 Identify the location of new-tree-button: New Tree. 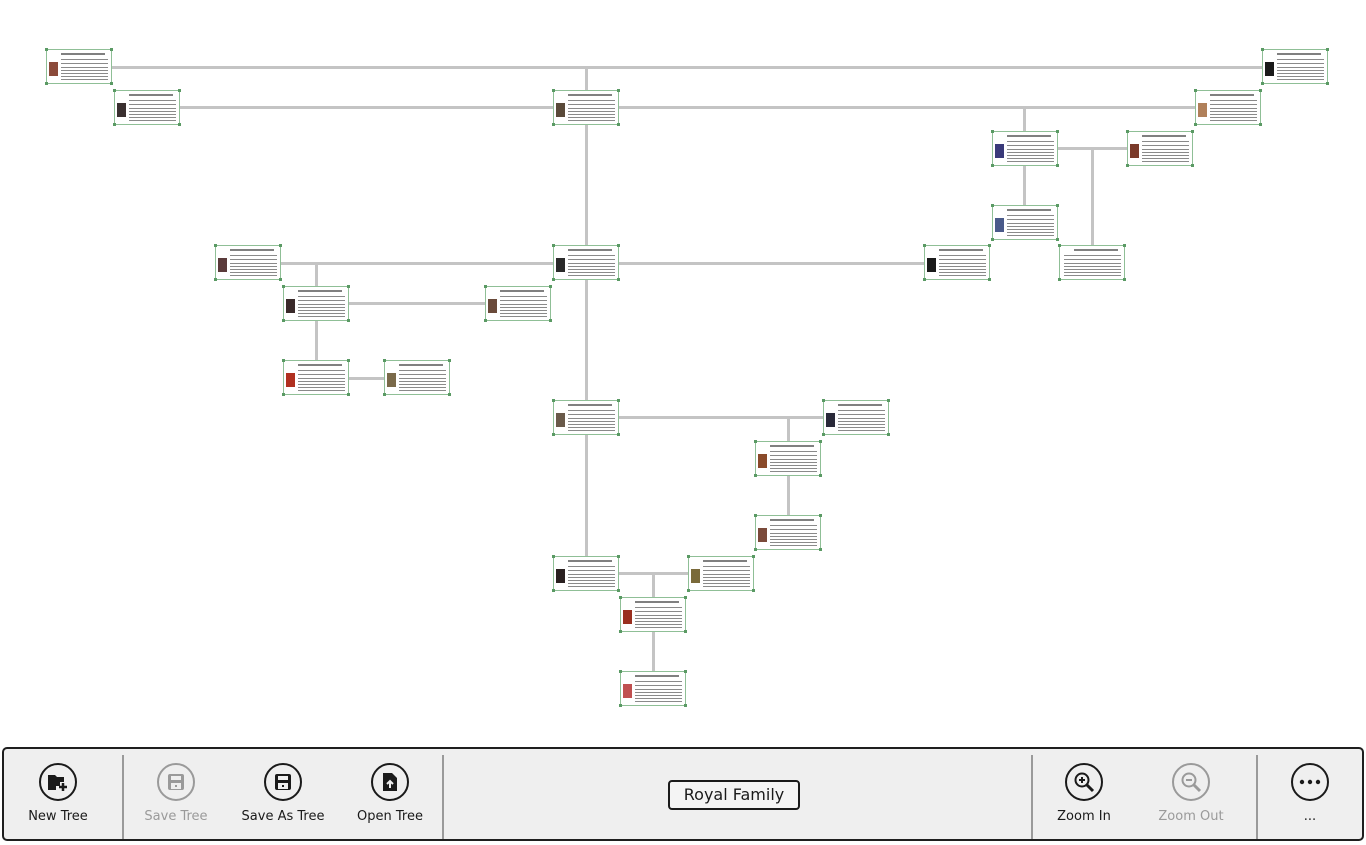
(58, 793).